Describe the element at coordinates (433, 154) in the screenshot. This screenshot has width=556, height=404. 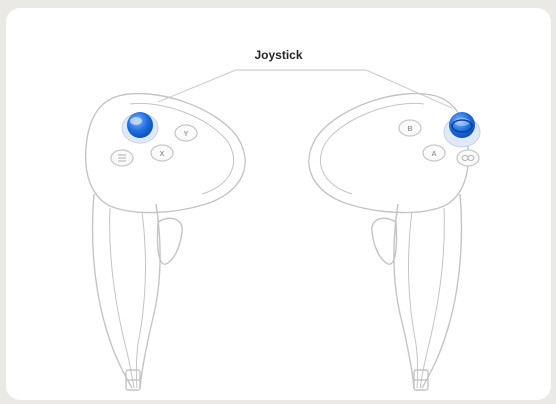
I see `right-a-button-label: A` at that location.